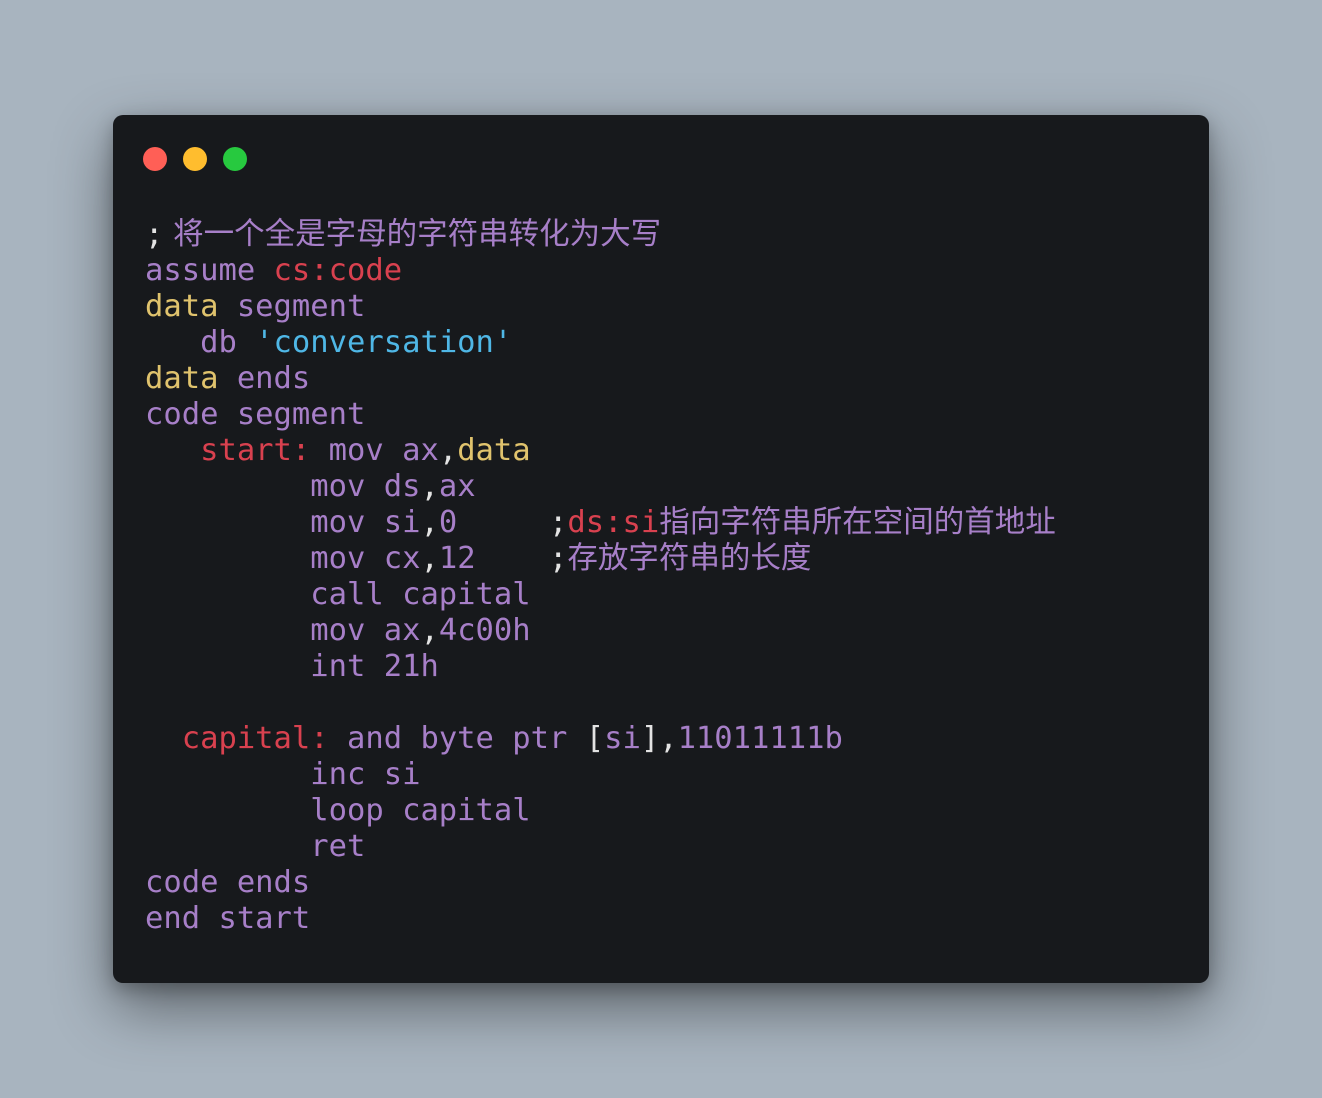  Describe the element at coordinates (237, 738) in the screenshot. I see `code-token: capital:` at that location.